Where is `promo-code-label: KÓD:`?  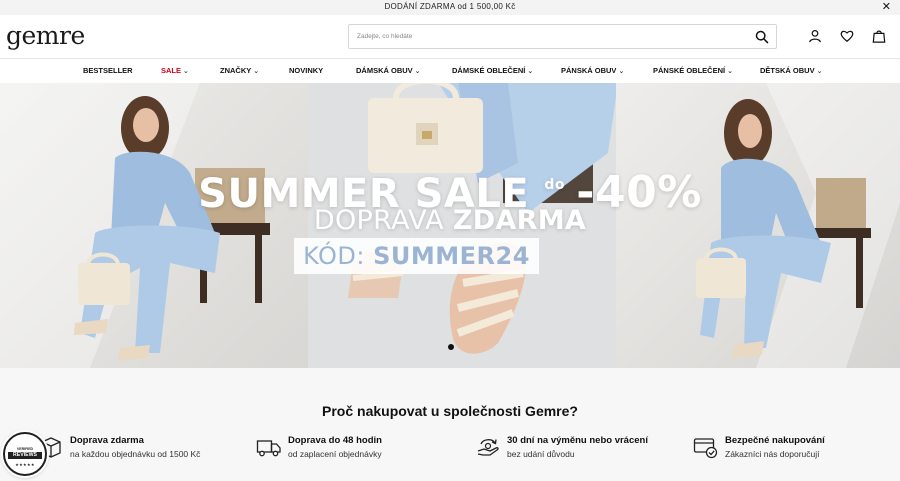 promo-code-label: KÓD: is located at coordinates (334, 256).